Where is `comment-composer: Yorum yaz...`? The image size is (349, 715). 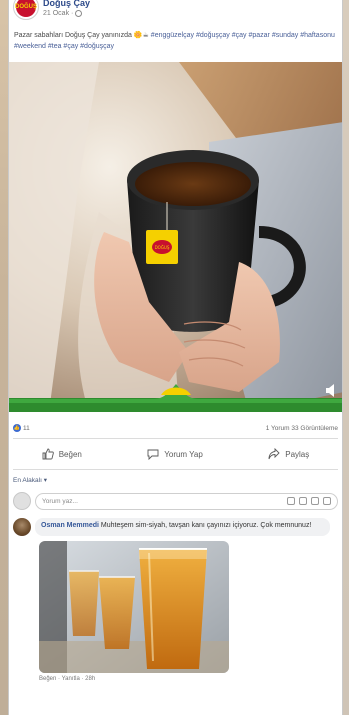 comment-composer: Yorum yaz... is located at coordinates (175, 501).